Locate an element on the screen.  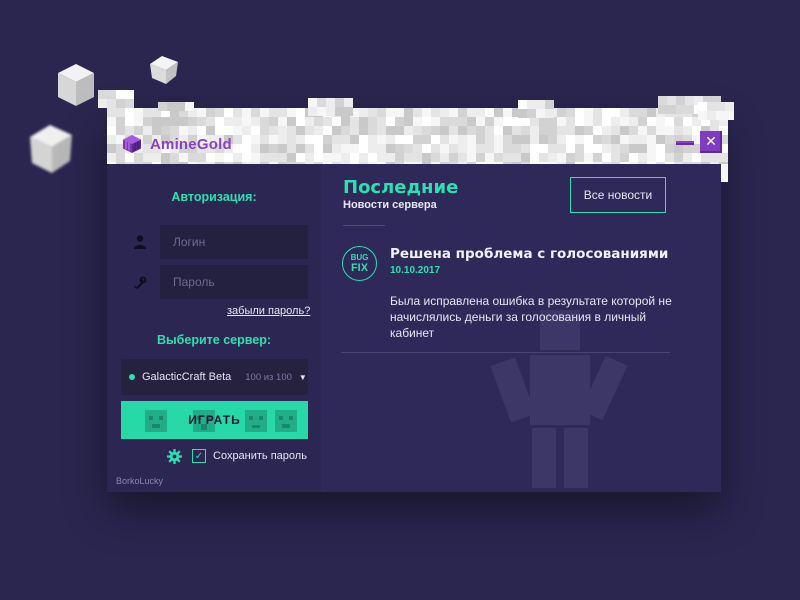
all-news-button: Все новости is located at coordinates (618, 195).